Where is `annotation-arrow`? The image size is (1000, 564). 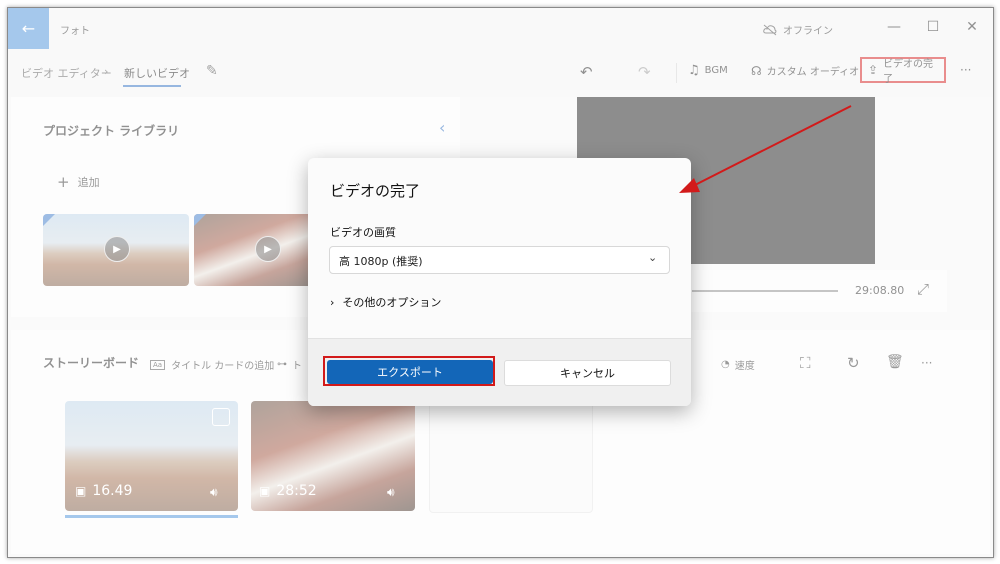 annotation-arrow is located at coordinates (765, 149).